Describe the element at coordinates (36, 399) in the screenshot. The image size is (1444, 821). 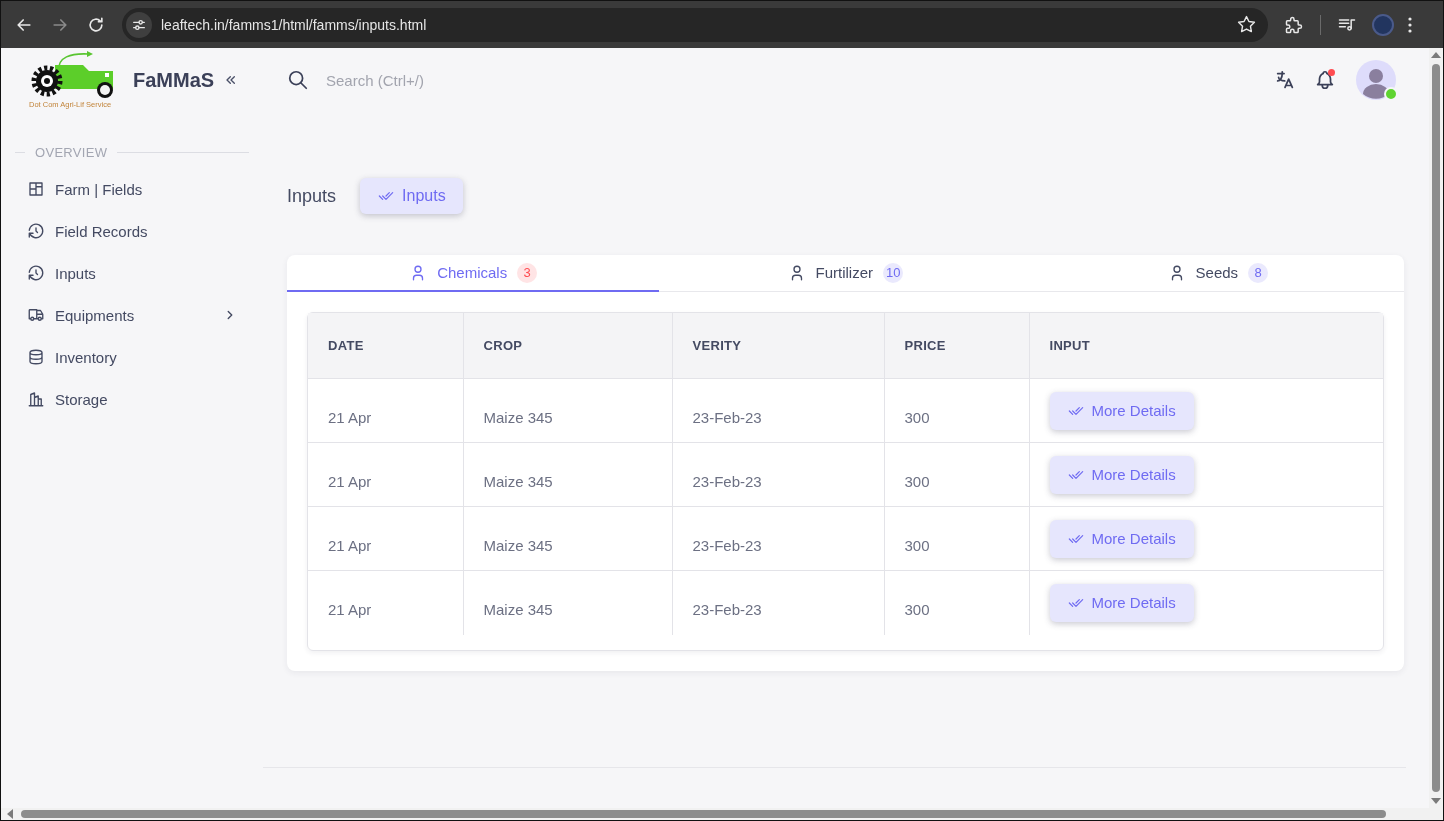
I see `buildings-icon` at that location.